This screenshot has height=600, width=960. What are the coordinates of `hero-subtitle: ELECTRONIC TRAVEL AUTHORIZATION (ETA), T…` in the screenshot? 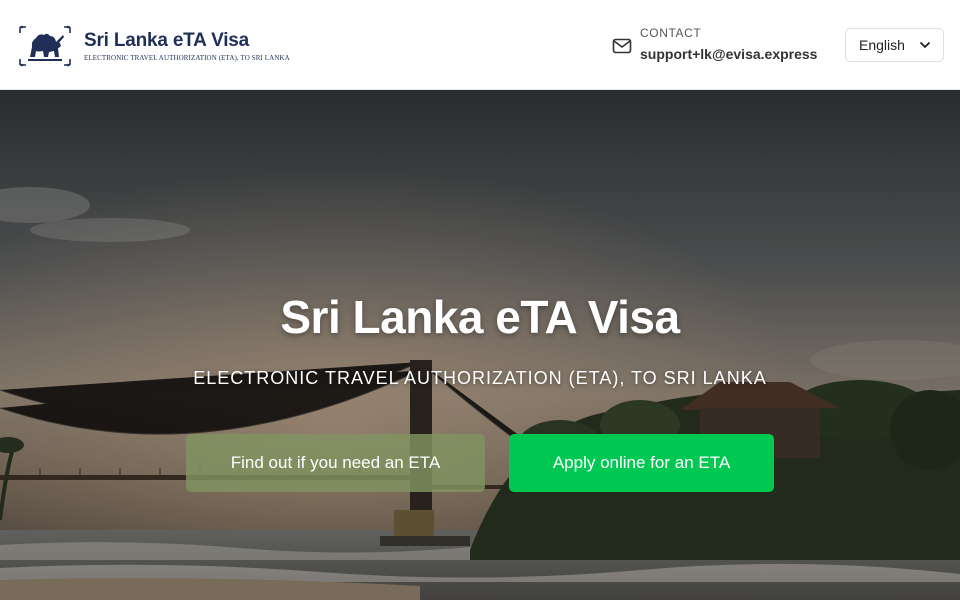 It's located at (480, 378).